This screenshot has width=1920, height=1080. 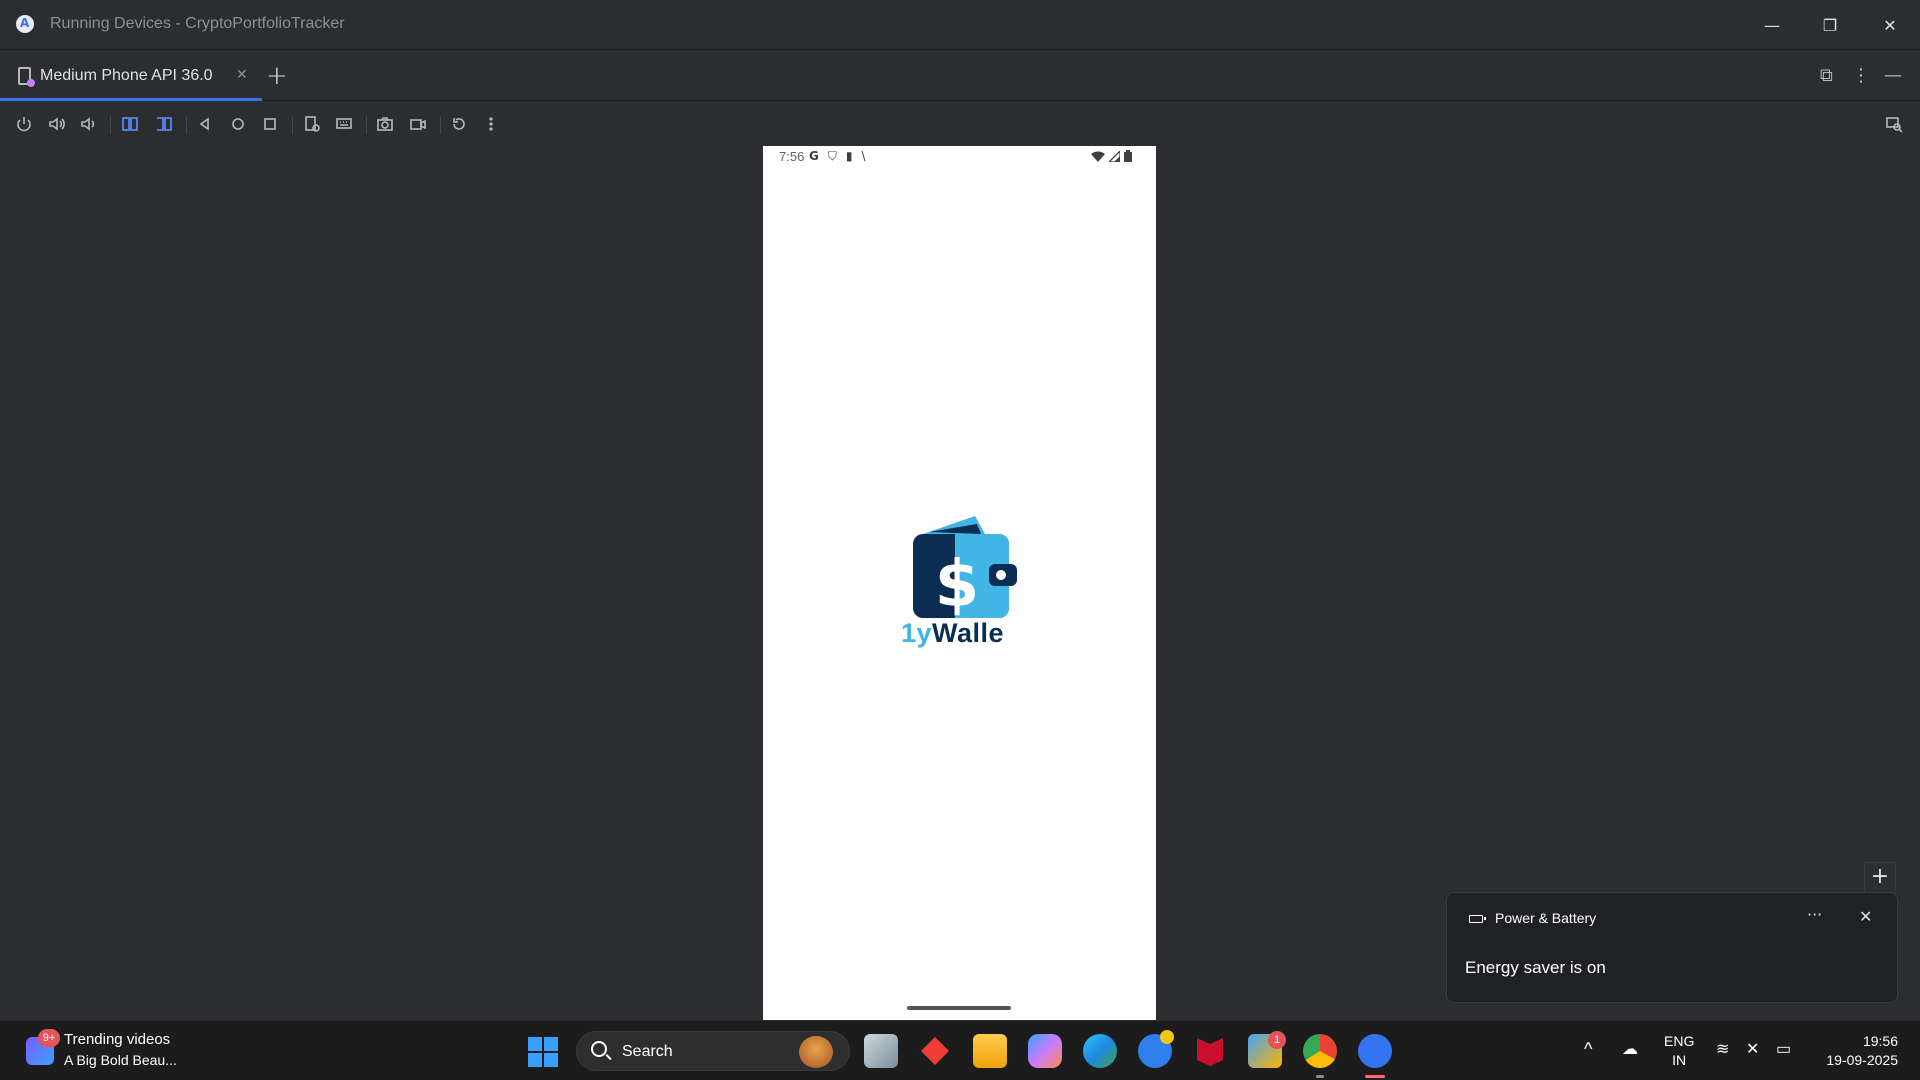 I want to click on tab-medium-phone: Medium Phone API 36.0 ✕, so click(x=131, y=76).